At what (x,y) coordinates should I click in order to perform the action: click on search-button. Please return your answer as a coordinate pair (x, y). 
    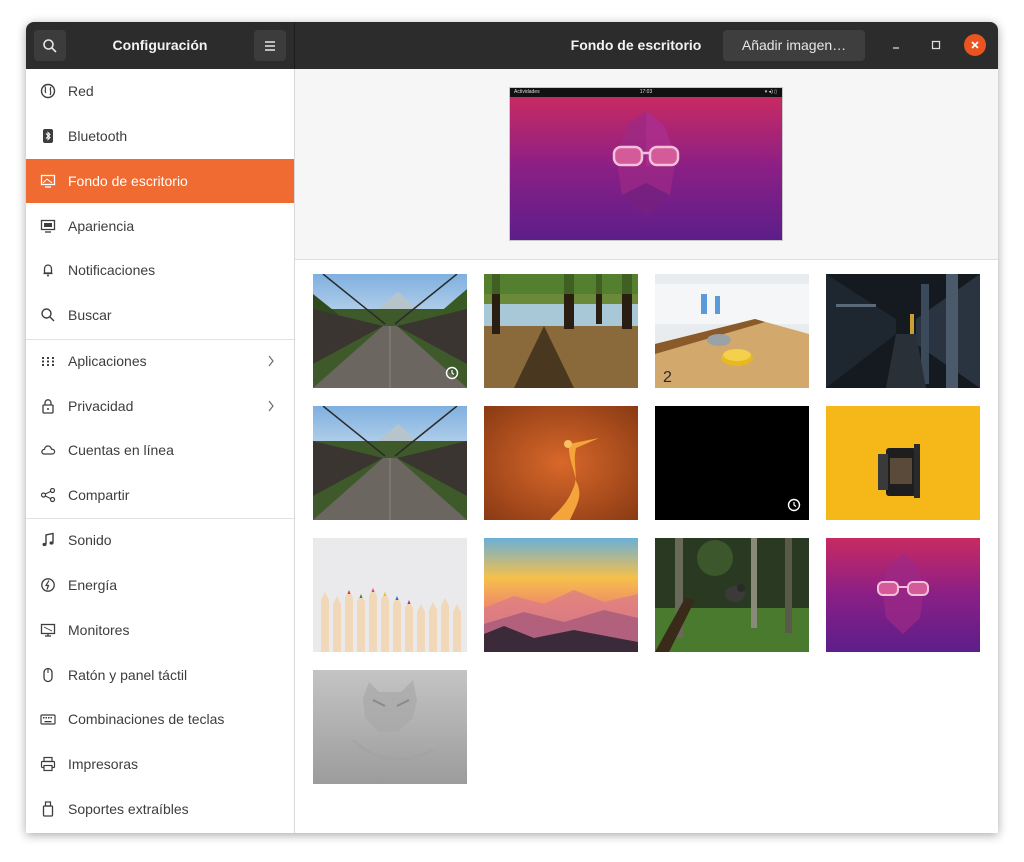
    Looking at the image, I should click on (50, 45).